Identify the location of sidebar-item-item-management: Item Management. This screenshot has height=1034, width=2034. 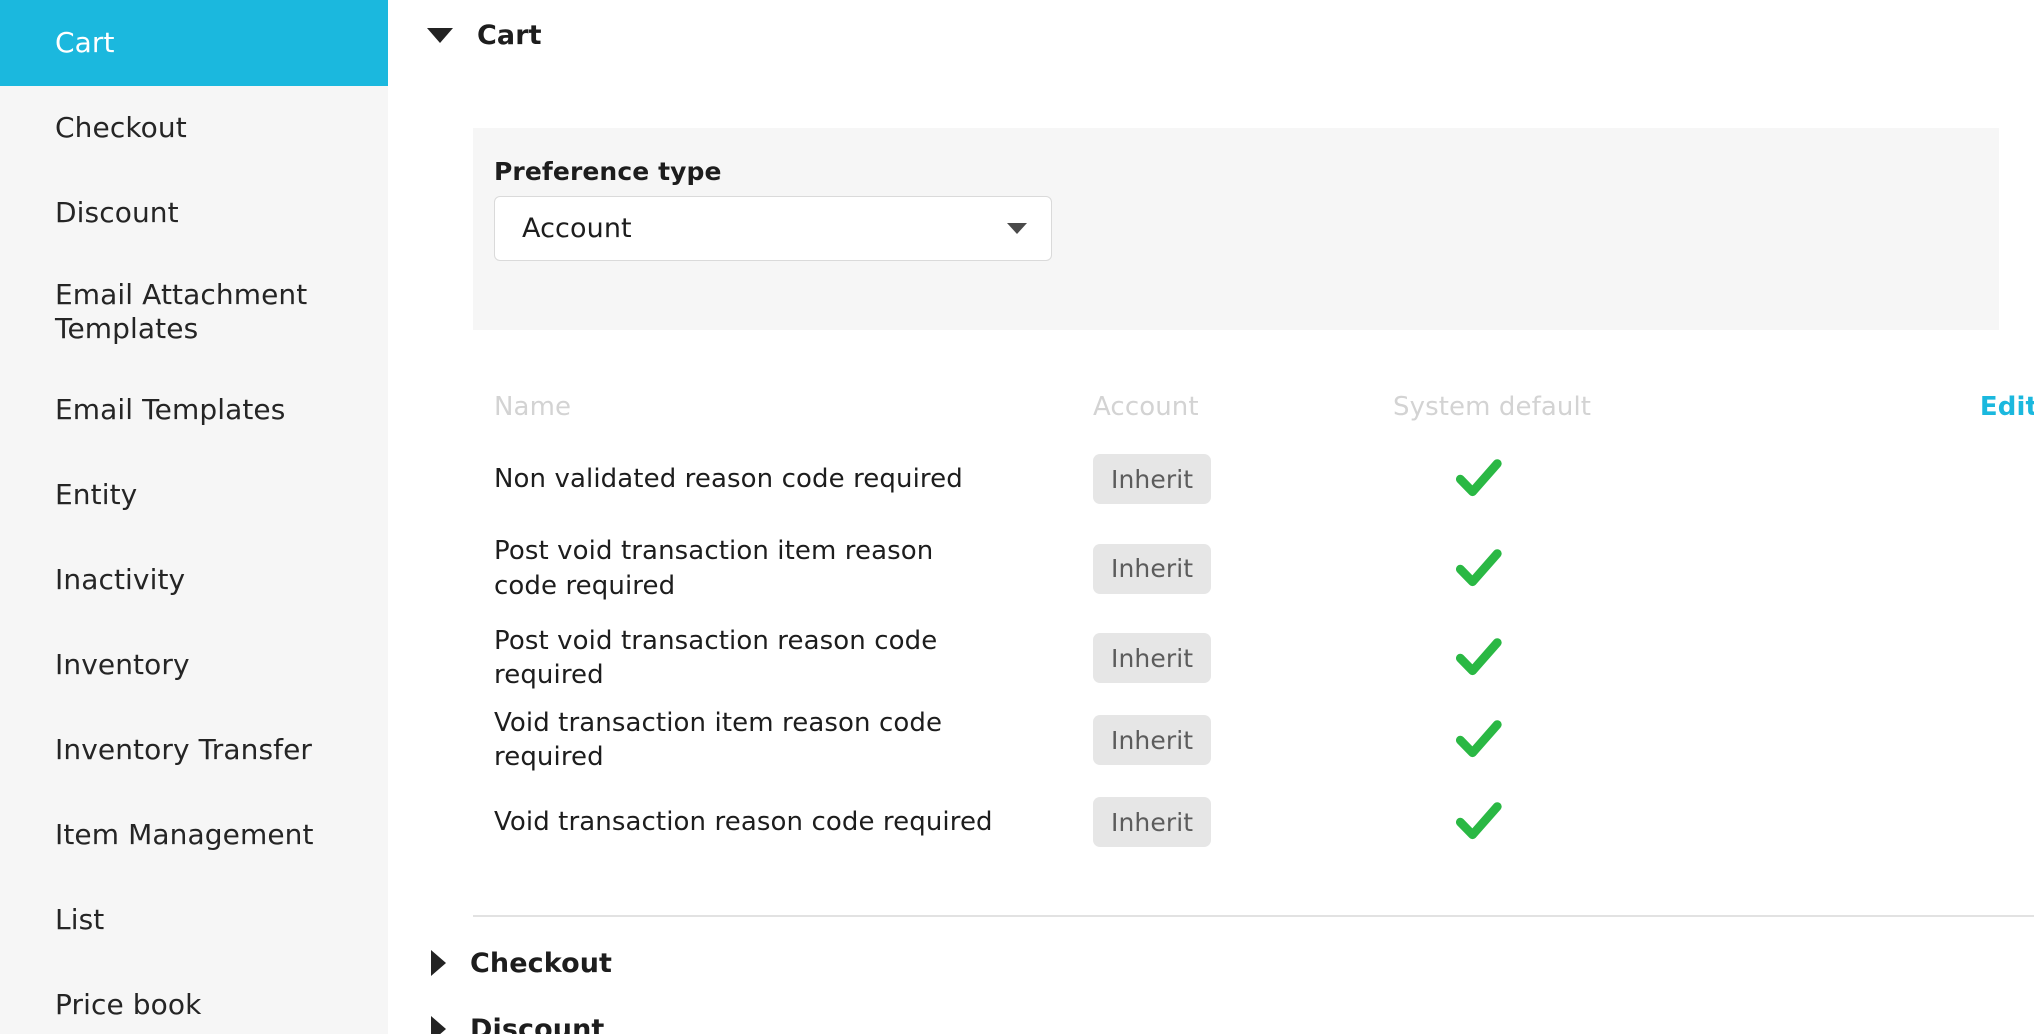
(194, 835).